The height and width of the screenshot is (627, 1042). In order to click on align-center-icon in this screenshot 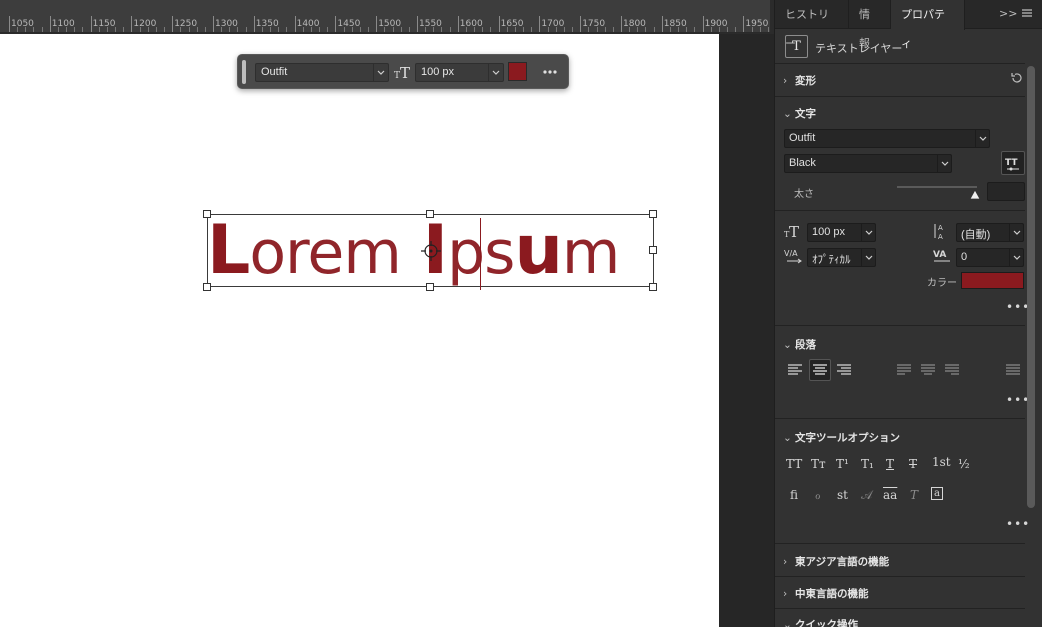, I will do `click(820, 370)`.